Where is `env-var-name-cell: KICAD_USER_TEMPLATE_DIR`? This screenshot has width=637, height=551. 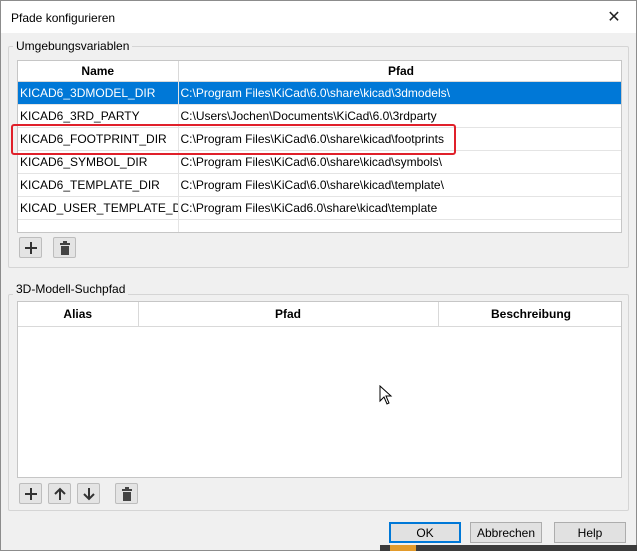
env-var-name-cell: KICAD_USER_TEMPLATE_DIR is located at coordinates (98, 208).